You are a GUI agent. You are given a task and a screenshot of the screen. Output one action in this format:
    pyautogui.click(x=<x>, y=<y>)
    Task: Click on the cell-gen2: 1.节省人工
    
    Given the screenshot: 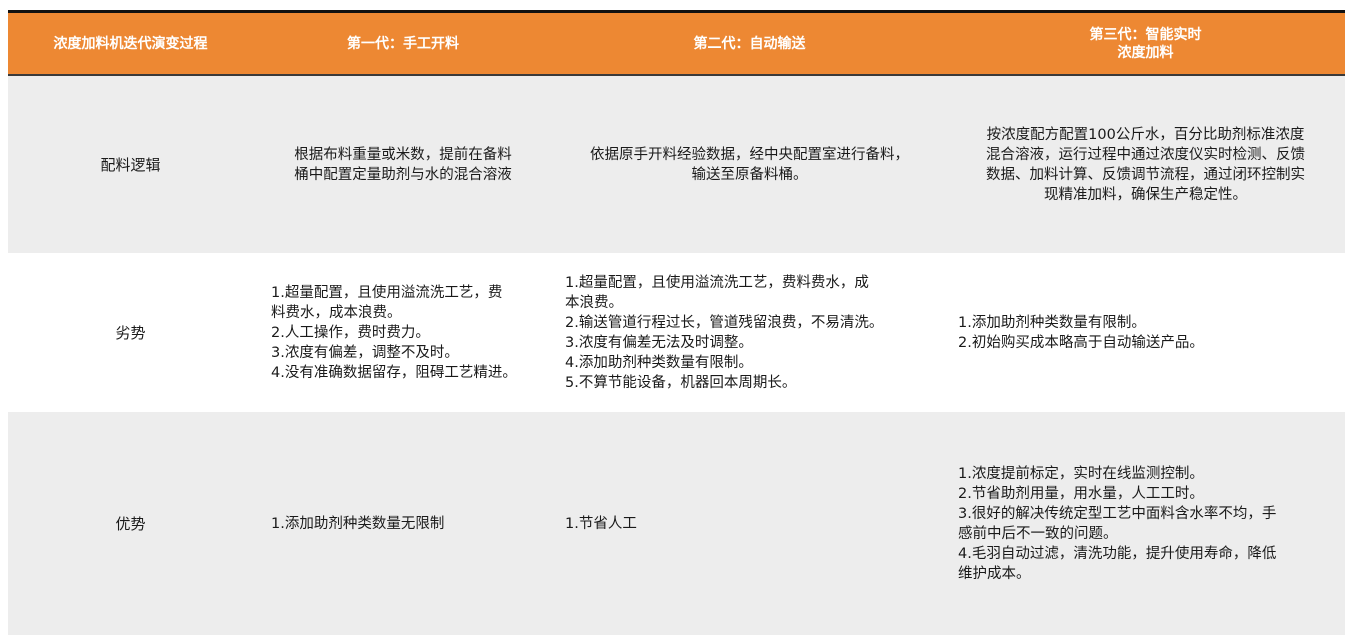 What is the action you would take?
    pyautogui.click(x=601, y=523)
    